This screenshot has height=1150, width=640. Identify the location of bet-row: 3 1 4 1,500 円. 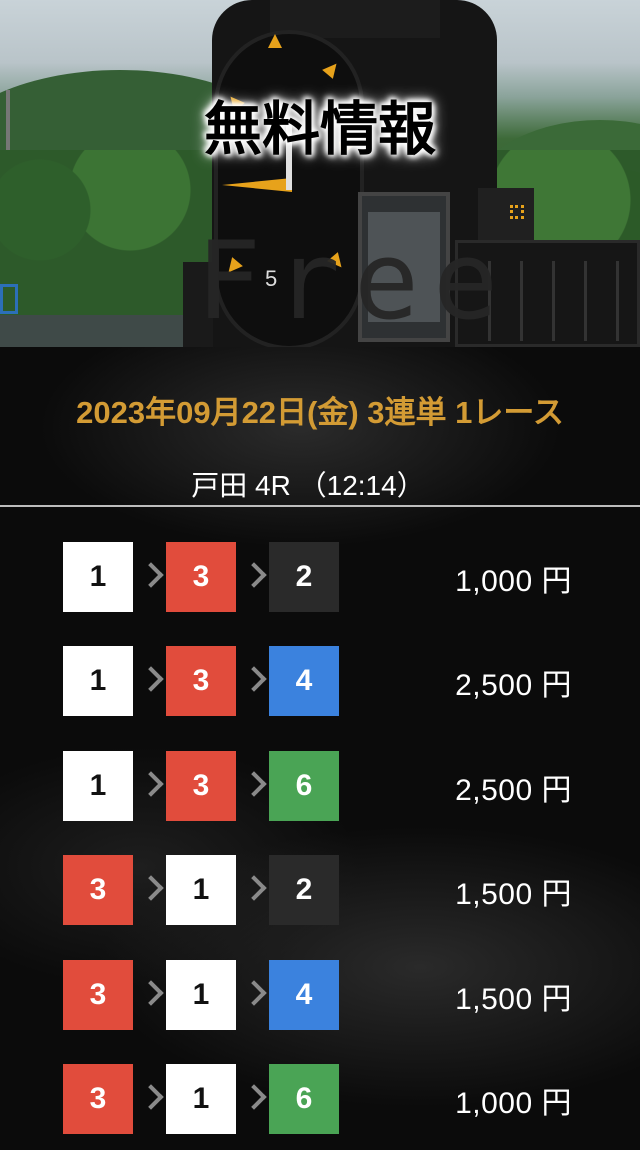
(320, 995).